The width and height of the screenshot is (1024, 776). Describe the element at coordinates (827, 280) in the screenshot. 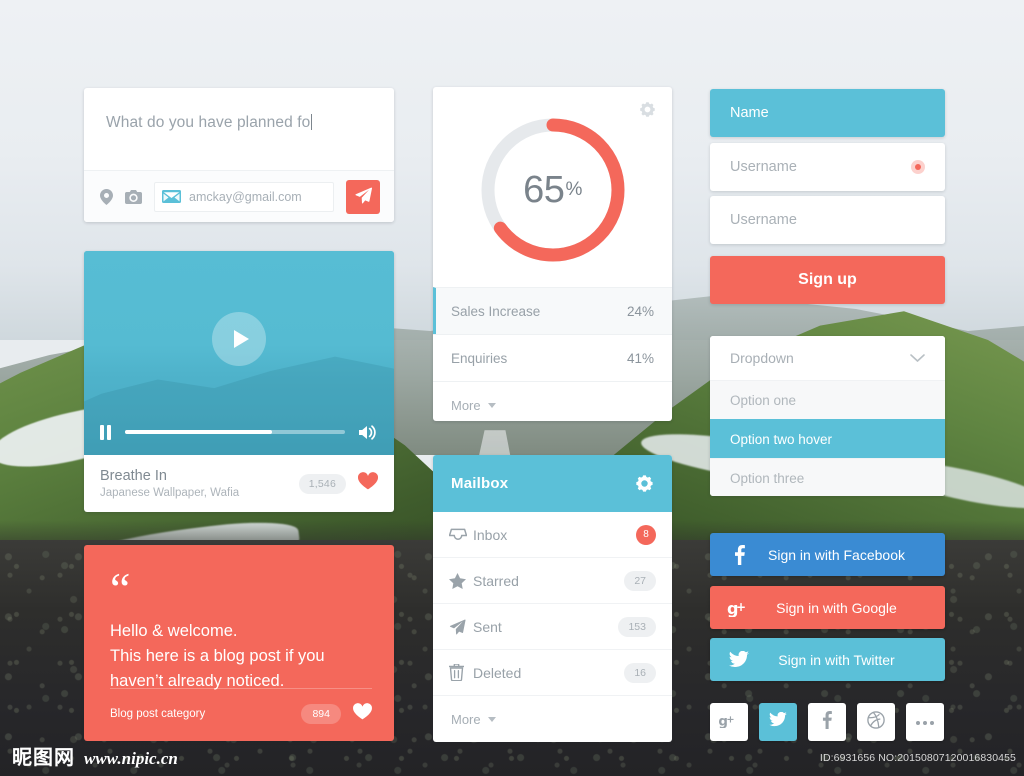

I see `sign-up-button: Sign up` at that location.